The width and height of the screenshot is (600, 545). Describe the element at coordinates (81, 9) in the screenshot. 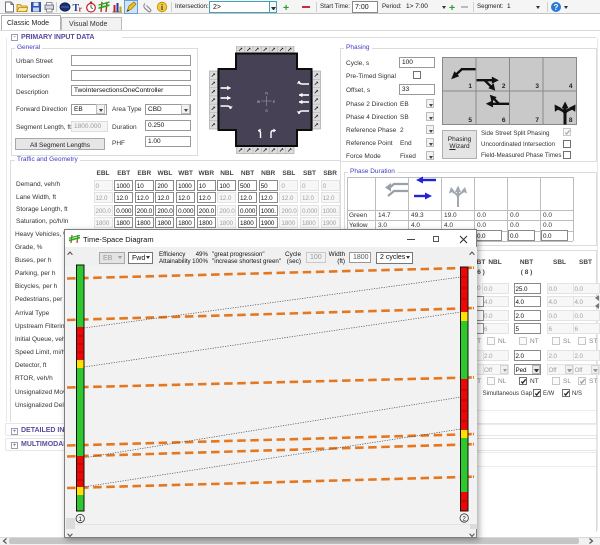

I see `svg-text: r` at that location.